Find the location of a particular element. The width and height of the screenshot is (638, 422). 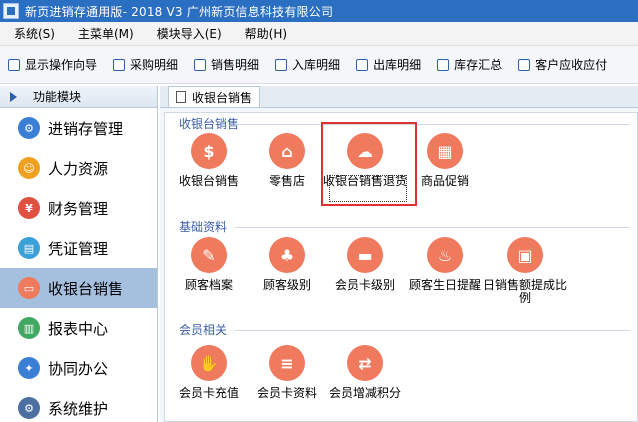

toolbar: 显示操作向导 采购明细 销售明细 入库明细 出库明细 库存汇总 客户应收应付 is located at coordinates (319, 65).